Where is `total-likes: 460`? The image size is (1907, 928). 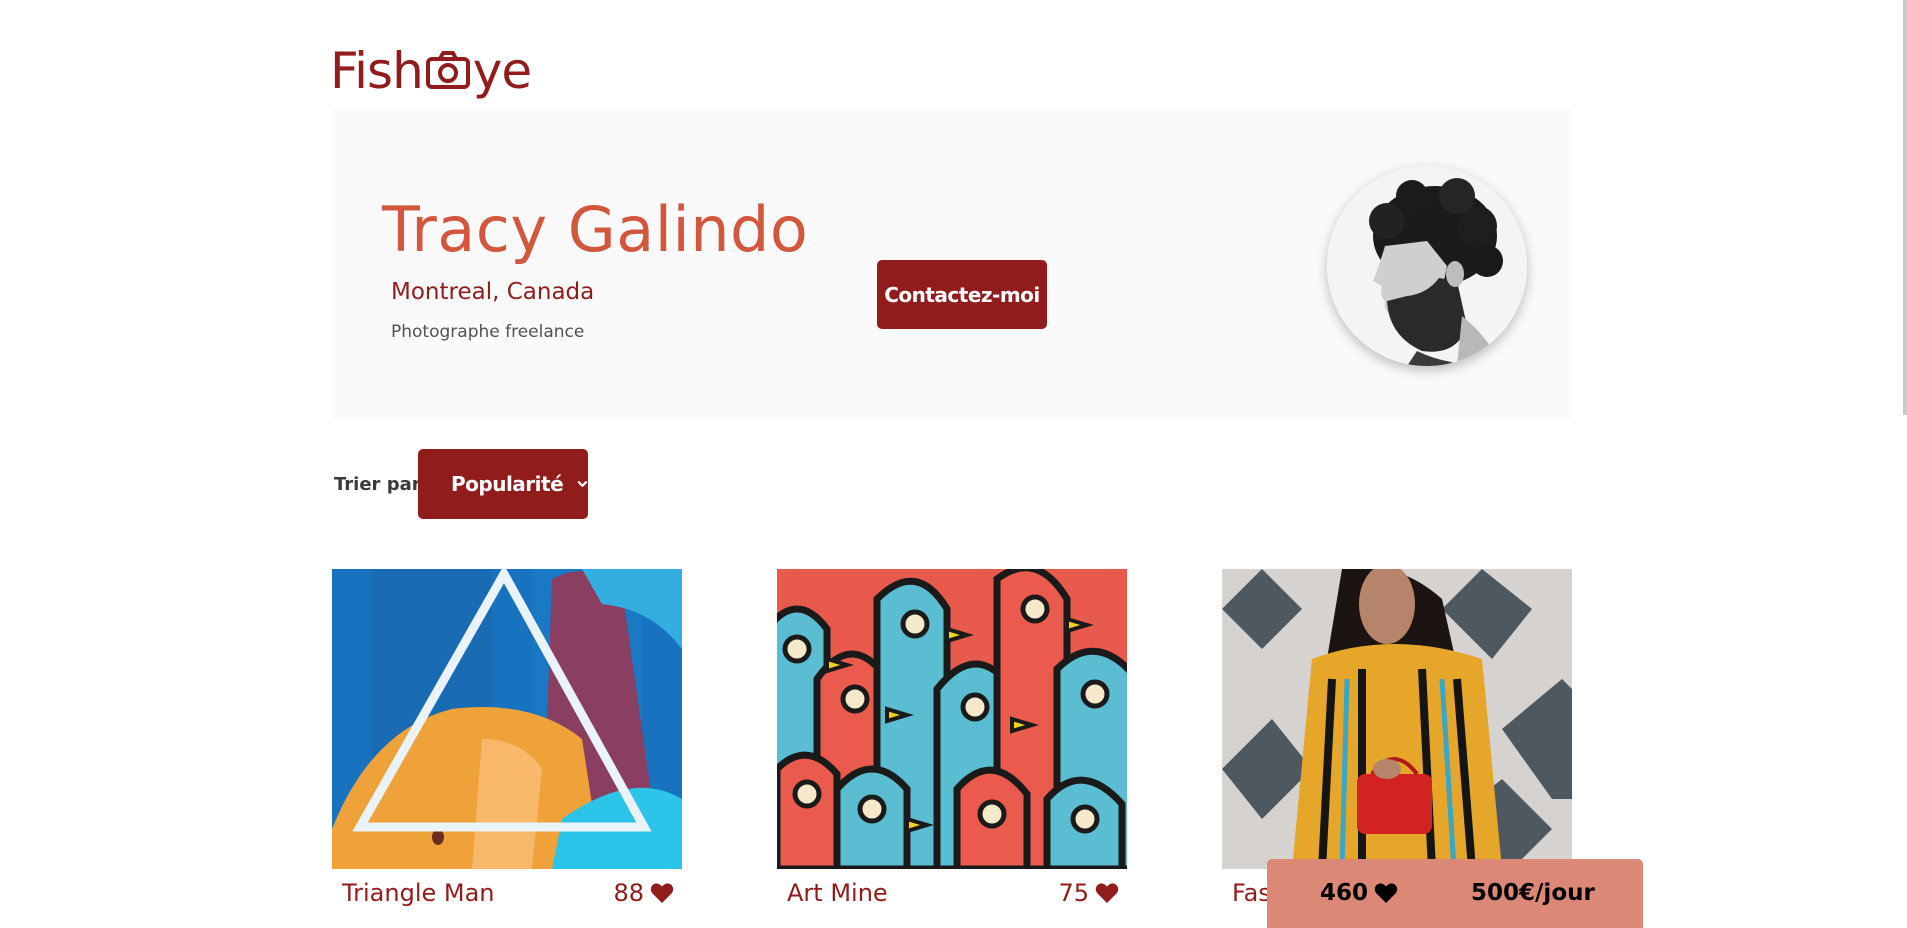
total-likes: 460 is located at coordinates (1359, 893).